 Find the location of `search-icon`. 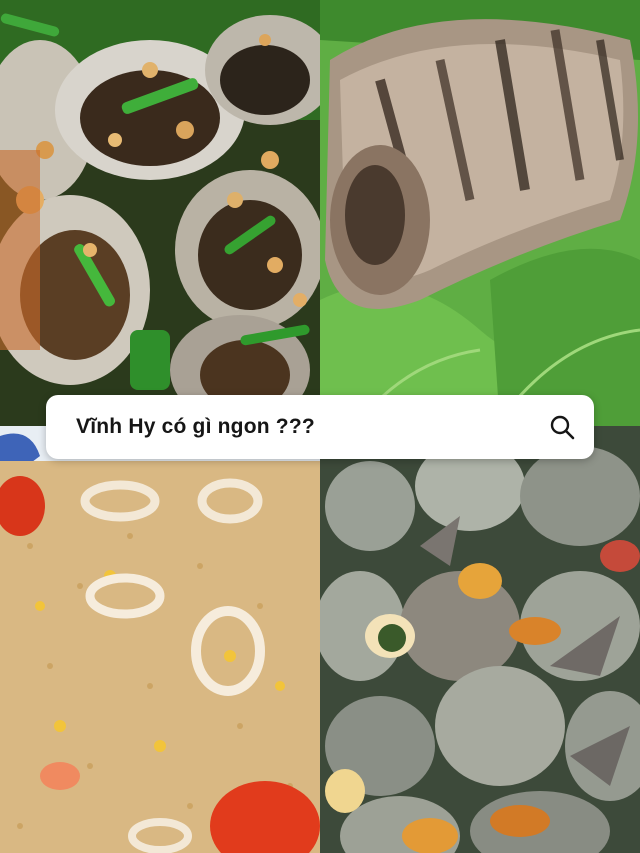

search-icon is located at coordinates (562, 427).